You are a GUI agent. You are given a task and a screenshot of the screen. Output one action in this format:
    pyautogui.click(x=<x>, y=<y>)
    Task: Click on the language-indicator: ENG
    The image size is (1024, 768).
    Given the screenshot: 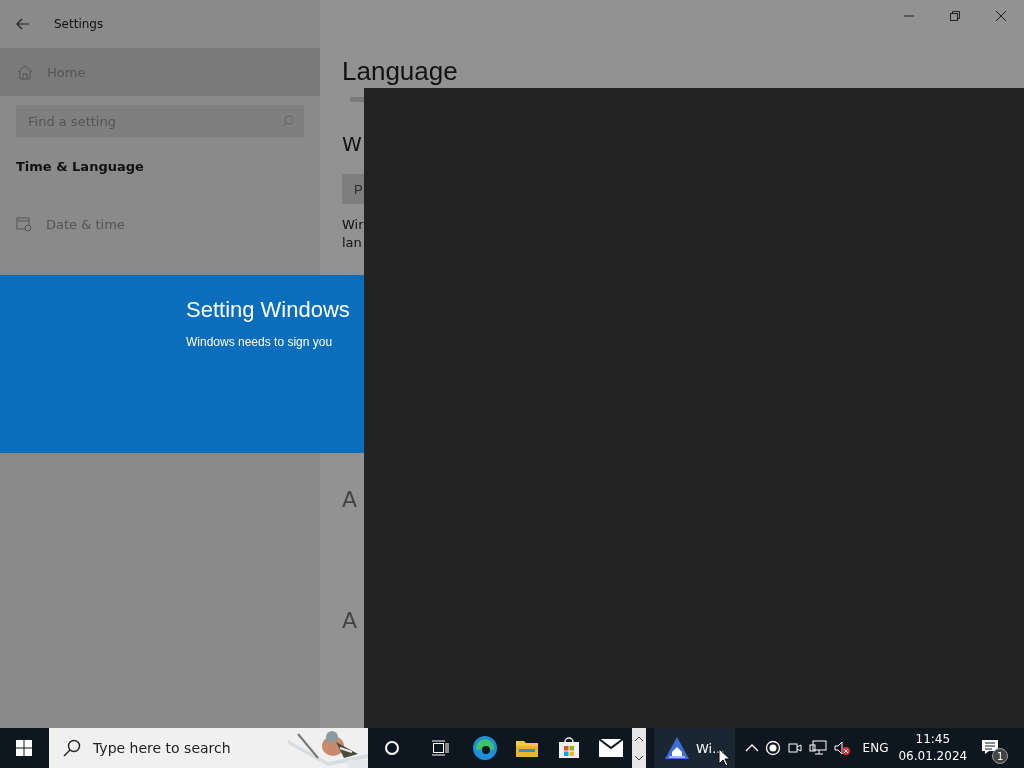 What is the action you would take?
    pyautogui.click(x=875, y=748)
    